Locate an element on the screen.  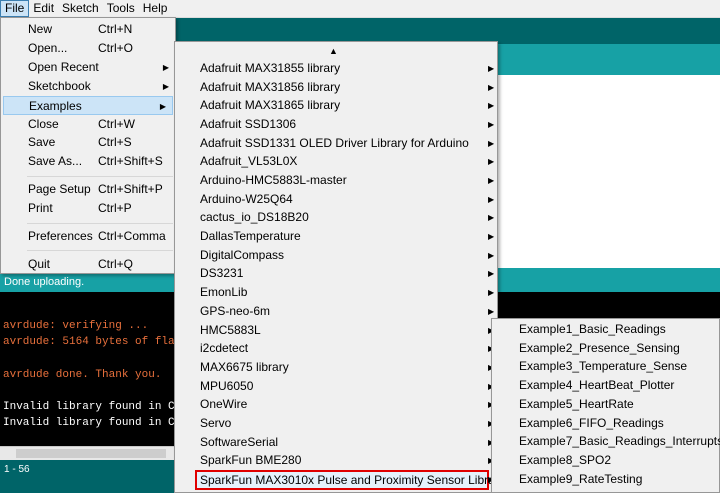
menu-item-label: Print is located at coordinates (40, 208).